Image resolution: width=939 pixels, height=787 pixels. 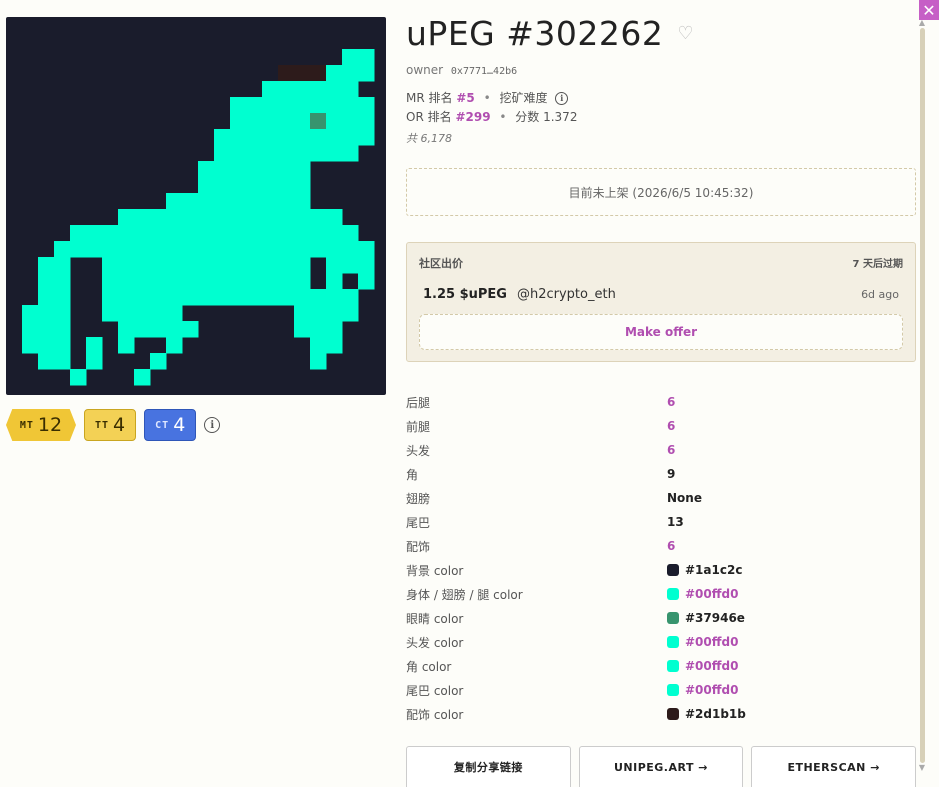 I want to click on trait-key: 尾巴, so click(x=418, y=522).